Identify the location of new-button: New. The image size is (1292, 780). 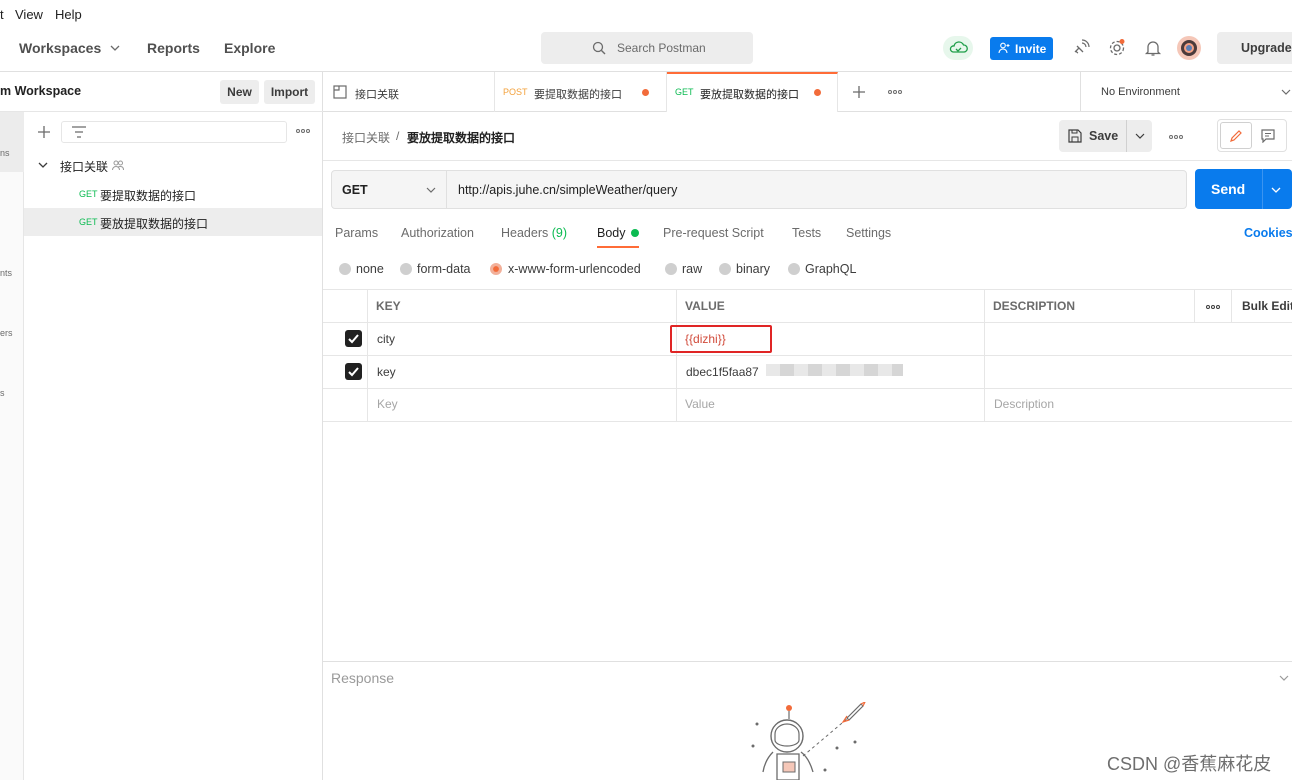
(239, 92).